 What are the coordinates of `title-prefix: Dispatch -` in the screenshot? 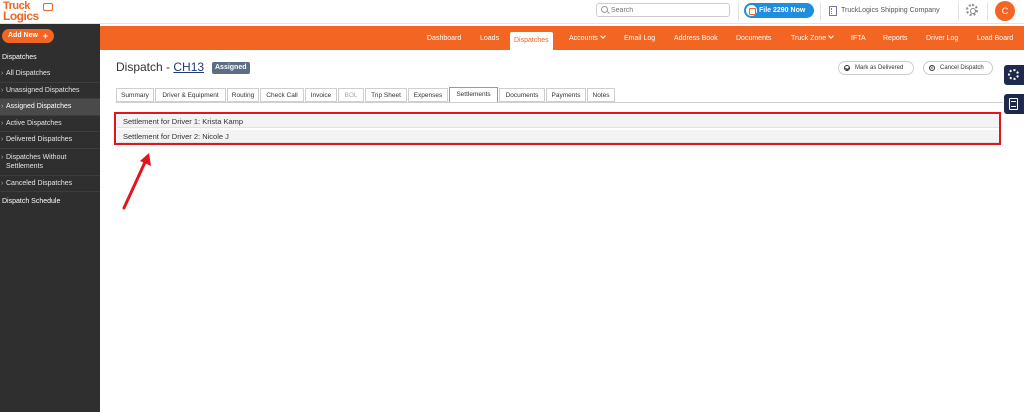 It's located at (145, 67).